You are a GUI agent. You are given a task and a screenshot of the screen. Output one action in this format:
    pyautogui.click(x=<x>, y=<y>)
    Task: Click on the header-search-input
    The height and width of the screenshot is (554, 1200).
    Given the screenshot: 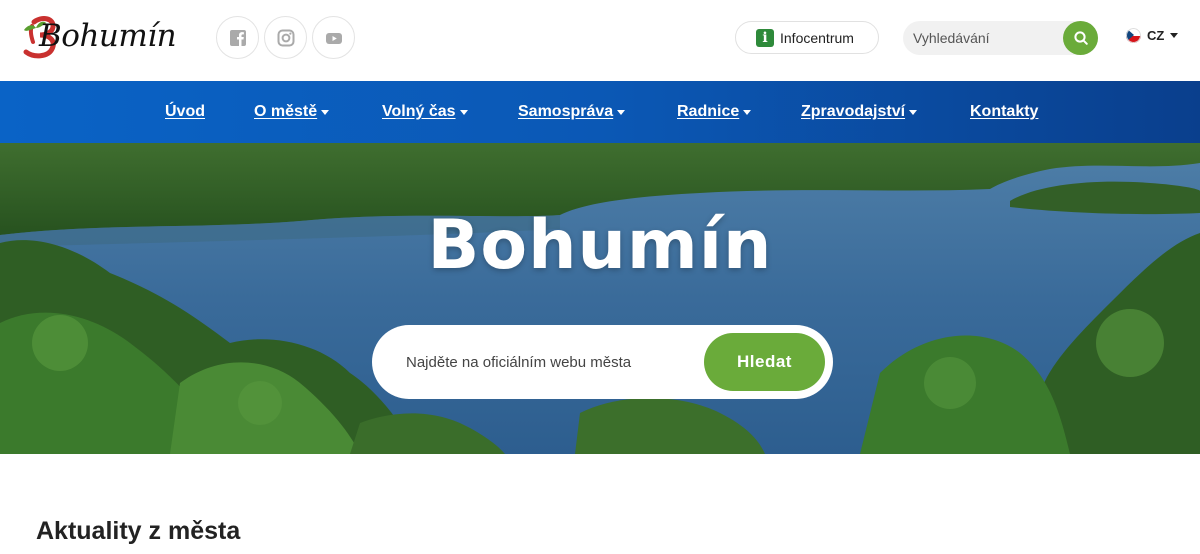 What is the action you would take?
    pyautogui.click(x=983, y=38)
    